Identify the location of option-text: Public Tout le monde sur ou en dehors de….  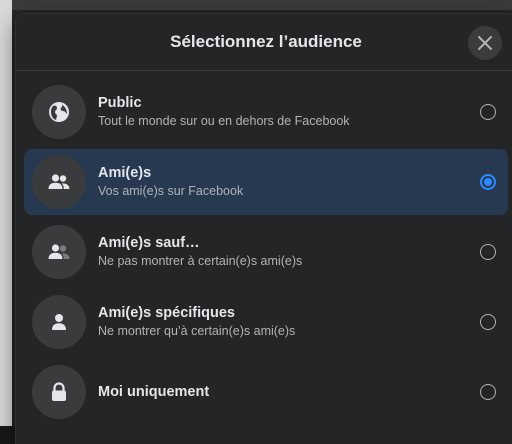
(289, 112).